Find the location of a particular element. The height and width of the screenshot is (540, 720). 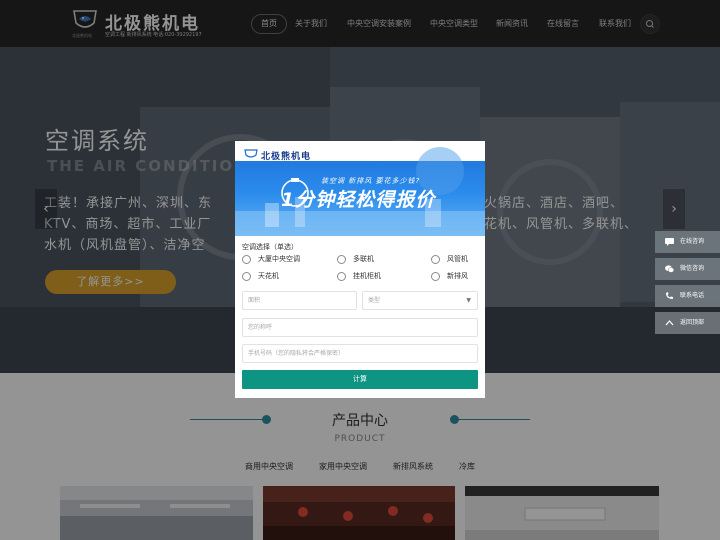

float-label: 在线咨询 is located at coordinates (692, 241).